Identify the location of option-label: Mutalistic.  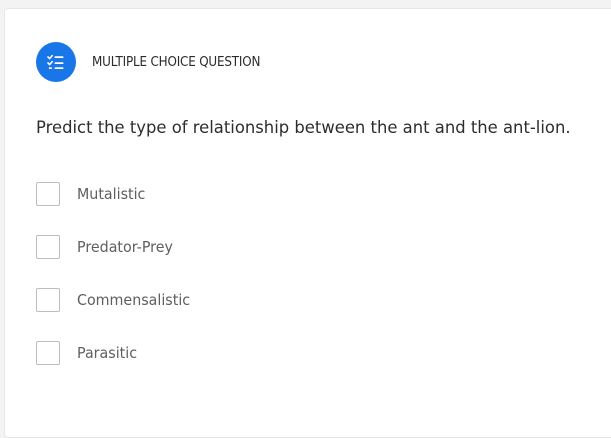
(111, 194).